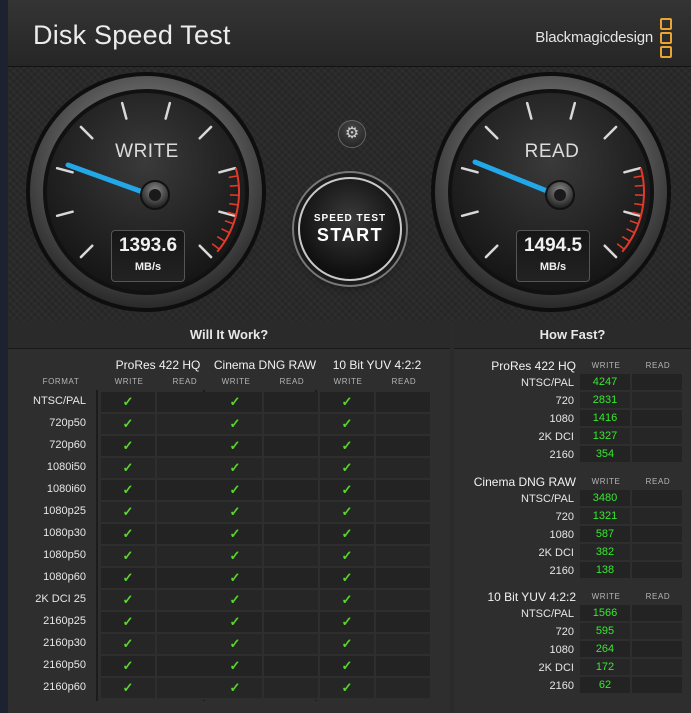 The width and height of the screenshot is (691, 713). Describe the element at coordinates (61, 381) in the screenshot. I see `format-column-header: FORMAT` at that location.